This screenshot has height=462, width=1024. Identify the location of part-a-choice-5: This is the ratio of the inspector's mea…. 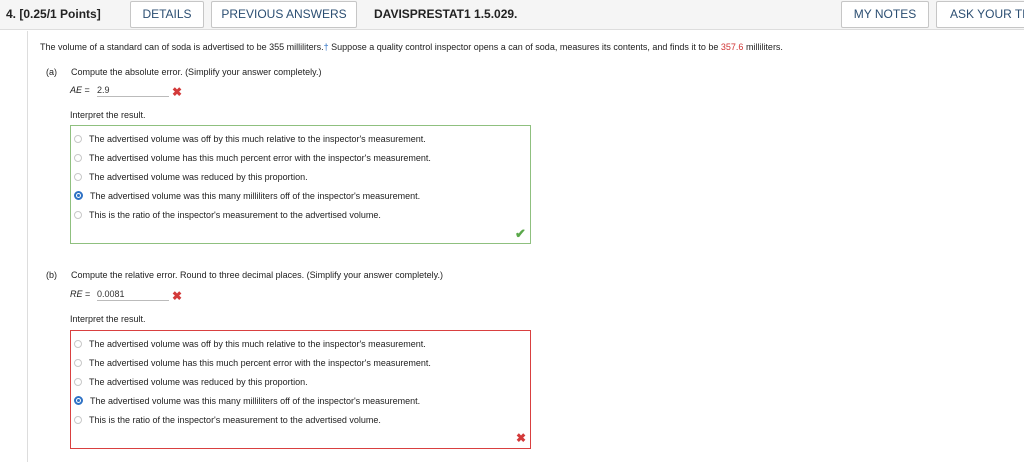
(227, 214).